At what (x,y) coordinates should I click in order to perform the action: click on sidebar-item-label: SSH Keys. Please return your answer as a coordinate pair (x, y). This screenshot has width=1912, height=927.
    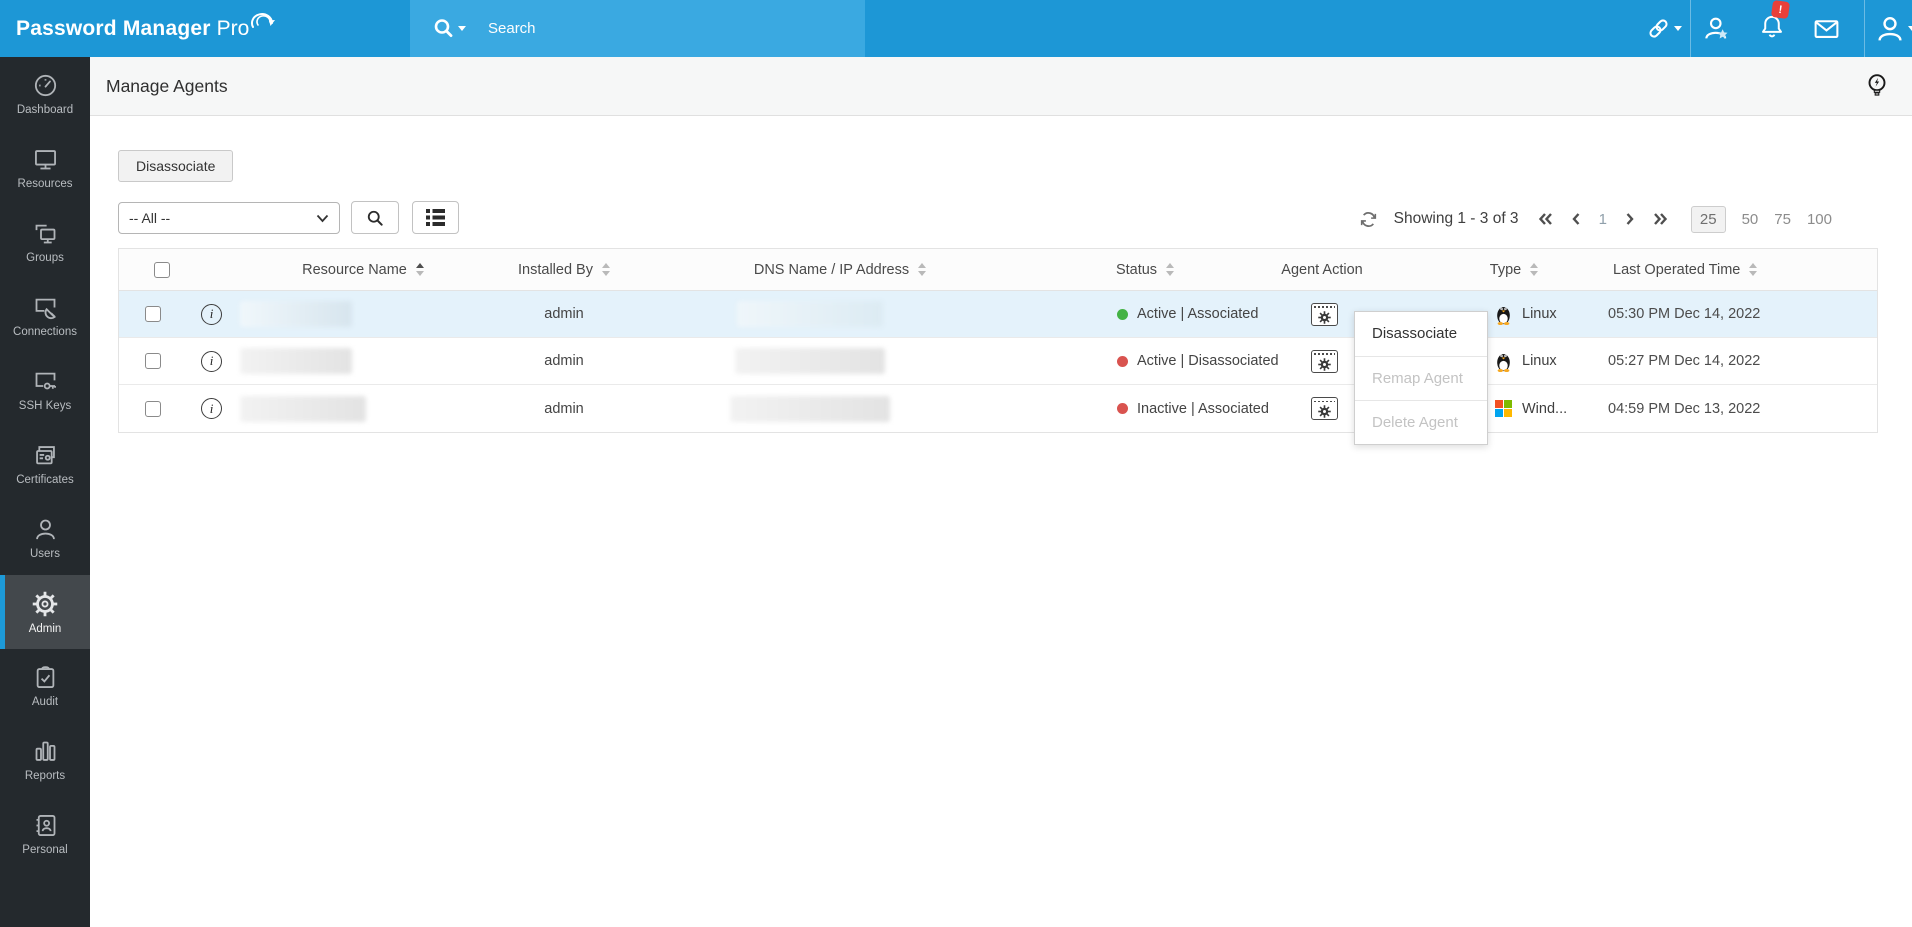
    Looking at the image, I should click on (45, 406).